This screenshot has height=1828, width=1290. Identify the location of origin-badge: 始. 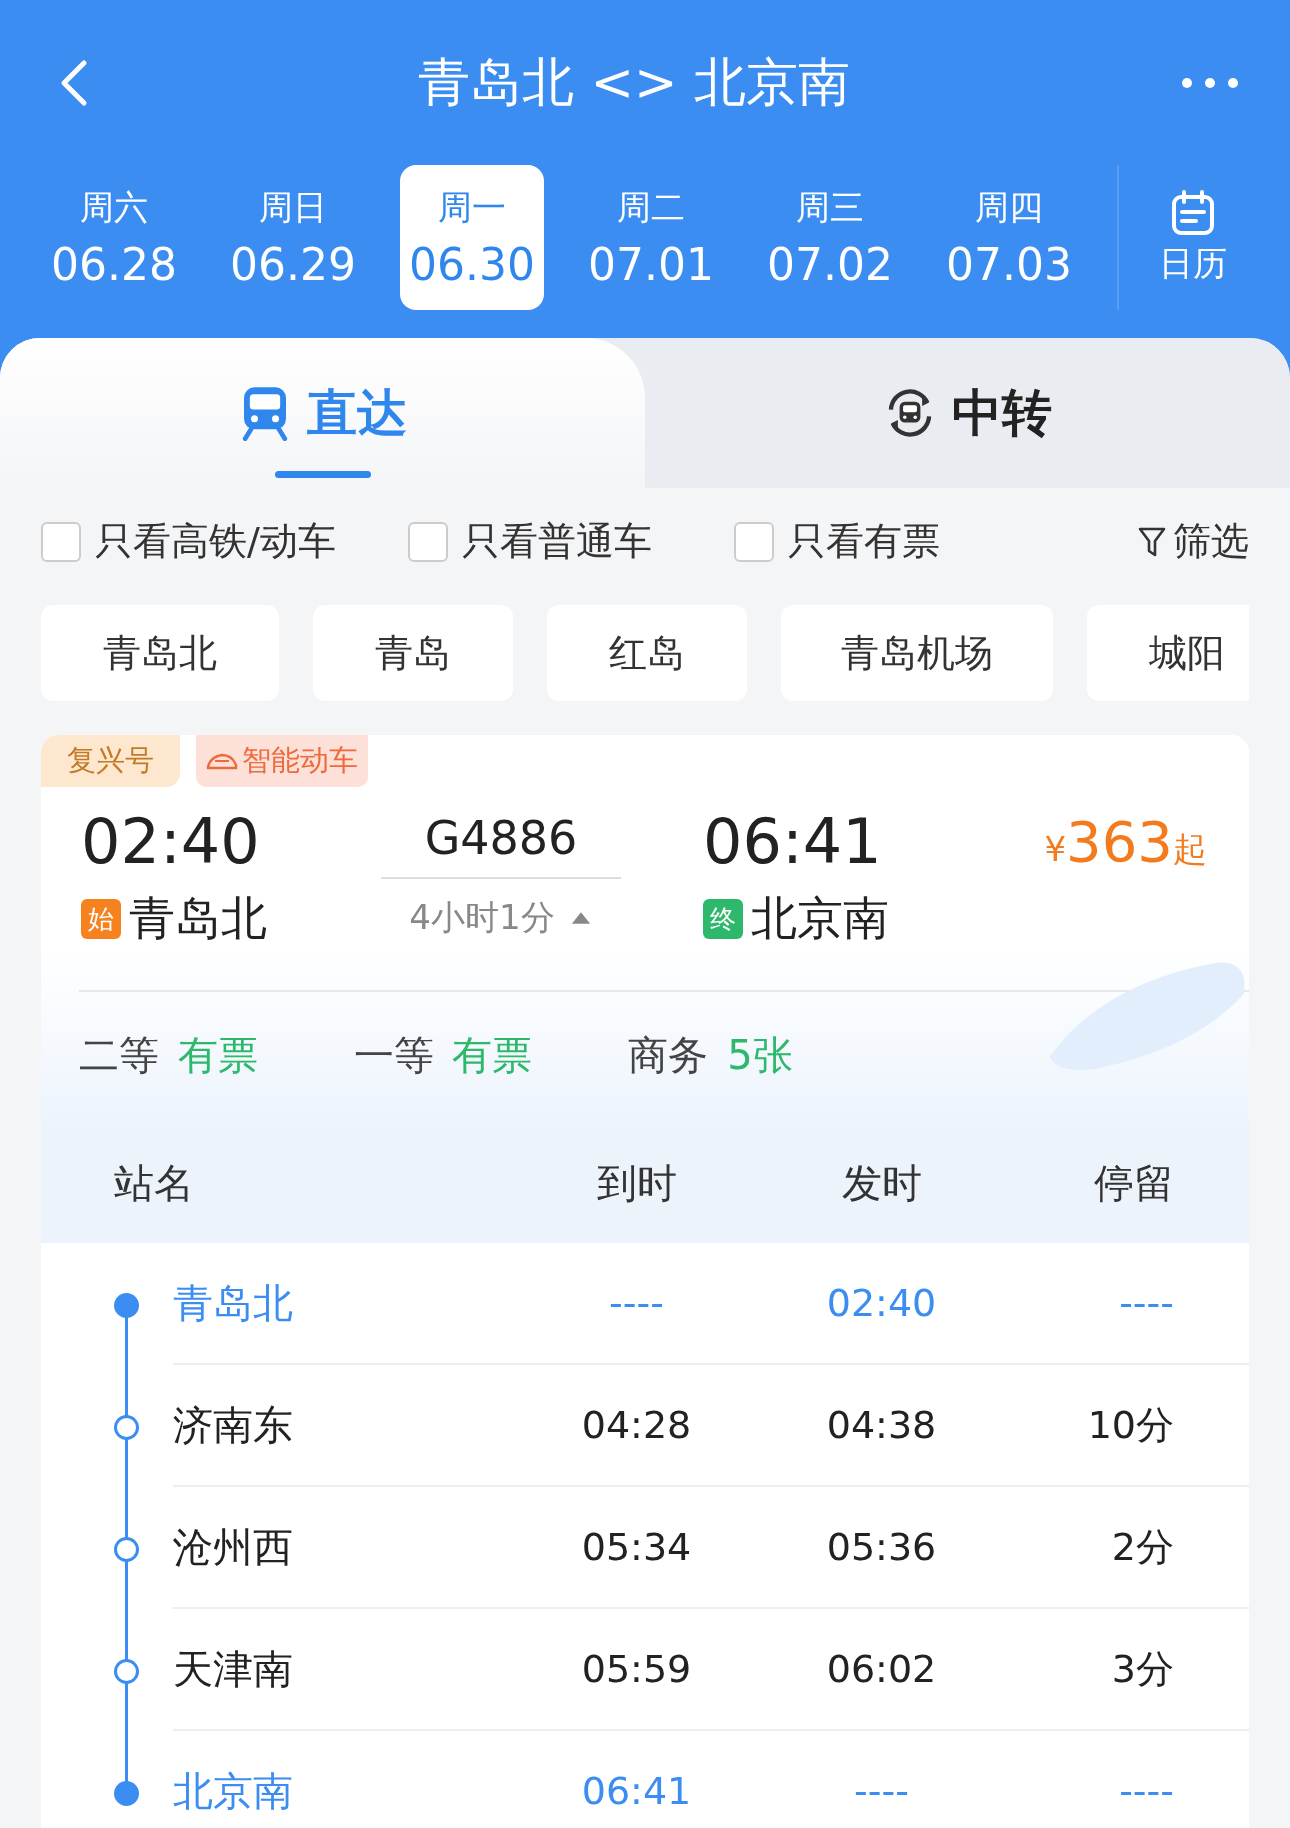
(101, 919).